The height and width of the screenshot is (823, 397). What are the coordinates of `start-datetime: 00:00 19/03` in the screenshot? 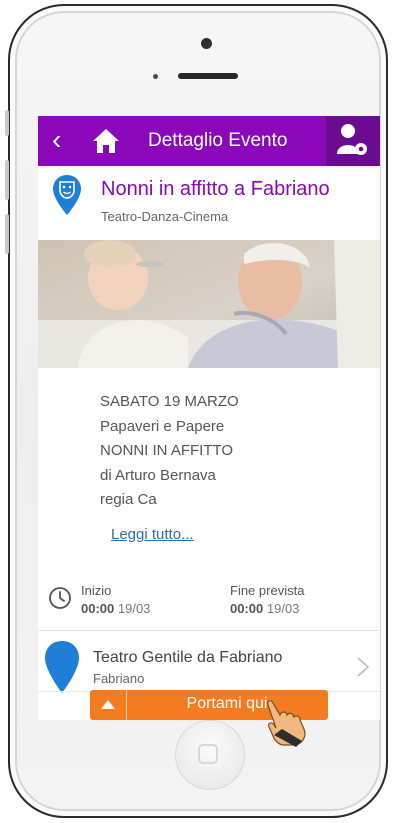 It's located at (115, 608).